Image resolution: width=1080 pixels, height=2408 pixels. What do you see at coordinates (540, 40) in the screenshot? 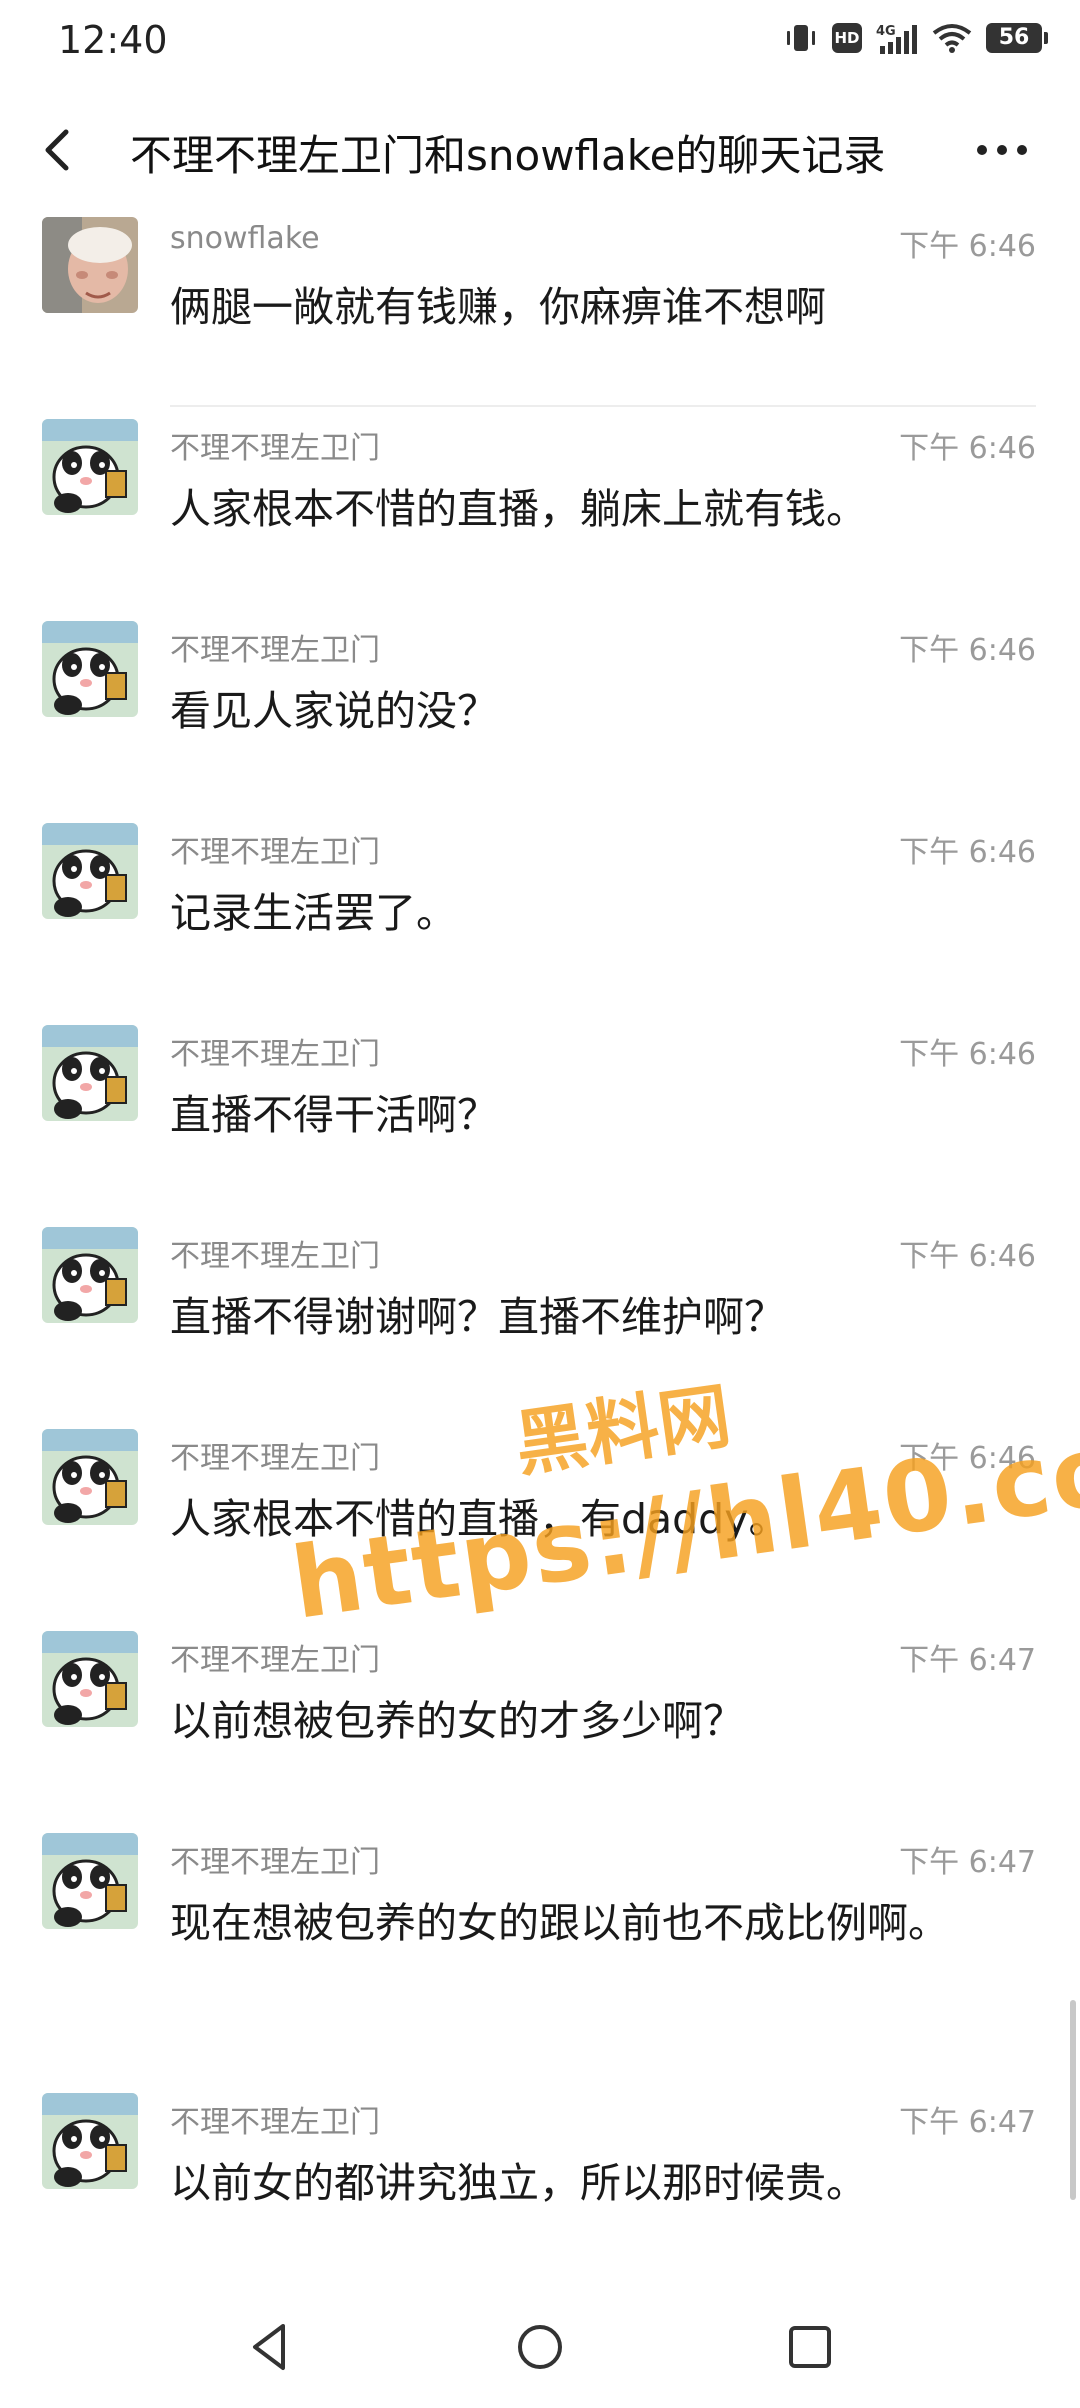
I see `status-bar: 12:40 HD 4G 56` at bounding box center [540, 40].